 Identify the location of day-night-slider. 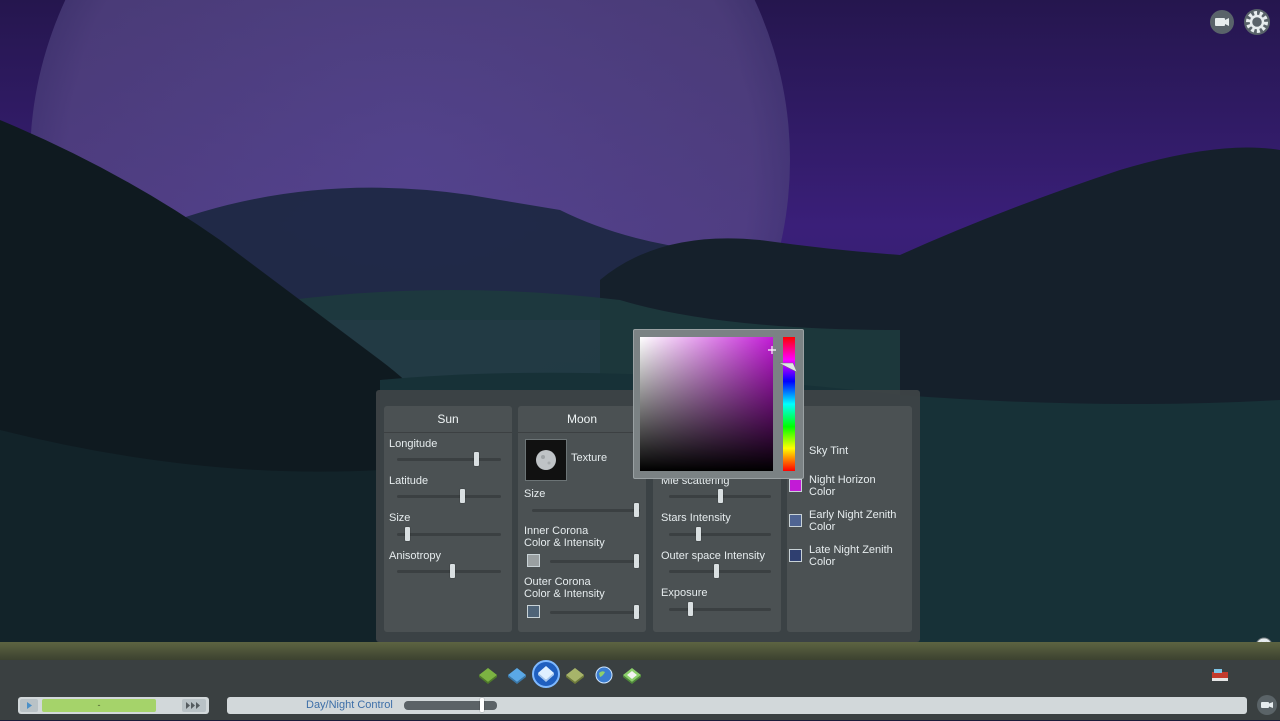
(450, 705).